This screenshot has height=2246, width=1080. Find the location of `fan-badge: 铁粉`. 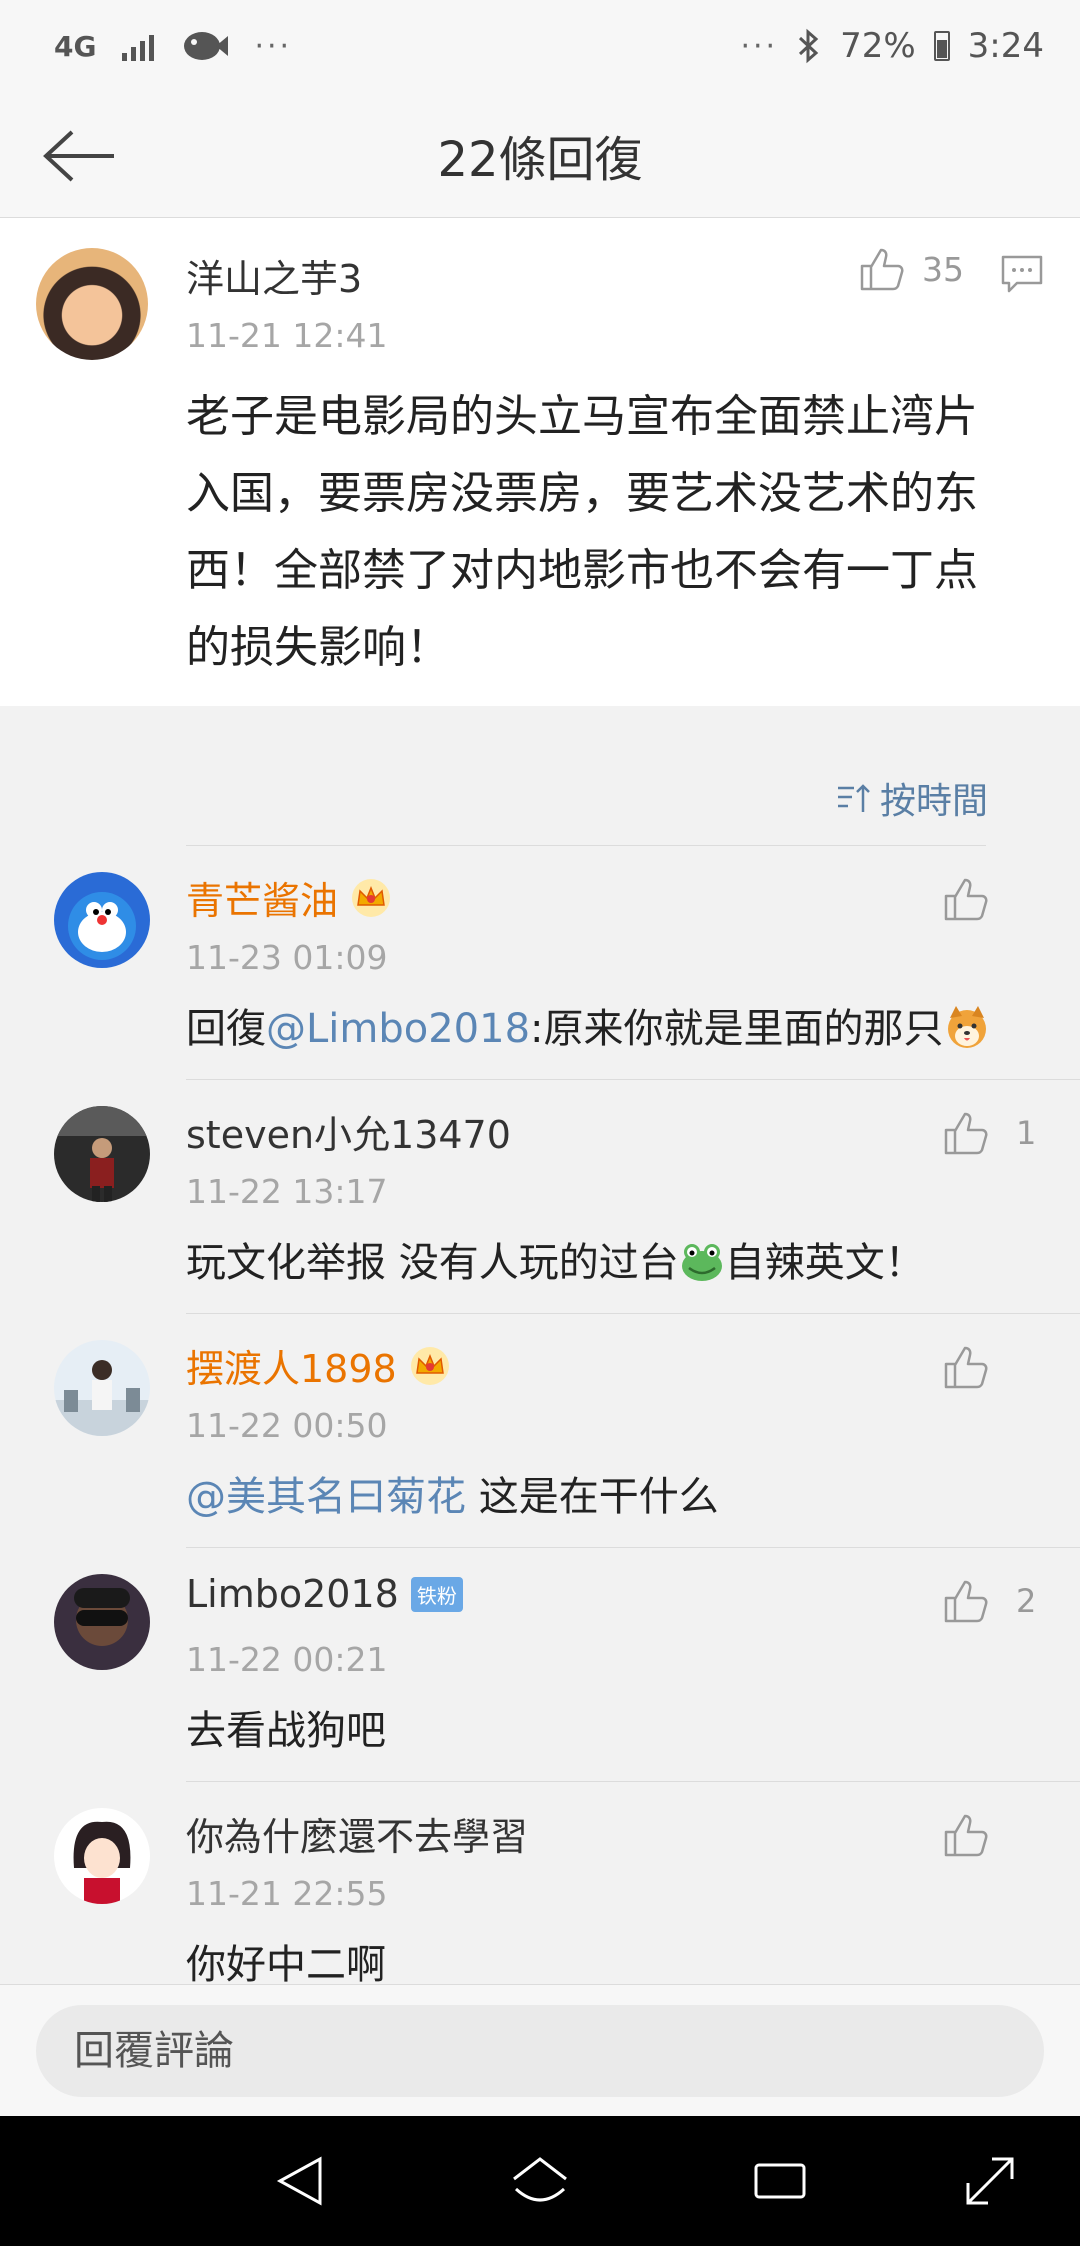

fan-badge: 铁粉 is located at coordinates (436, 1594).